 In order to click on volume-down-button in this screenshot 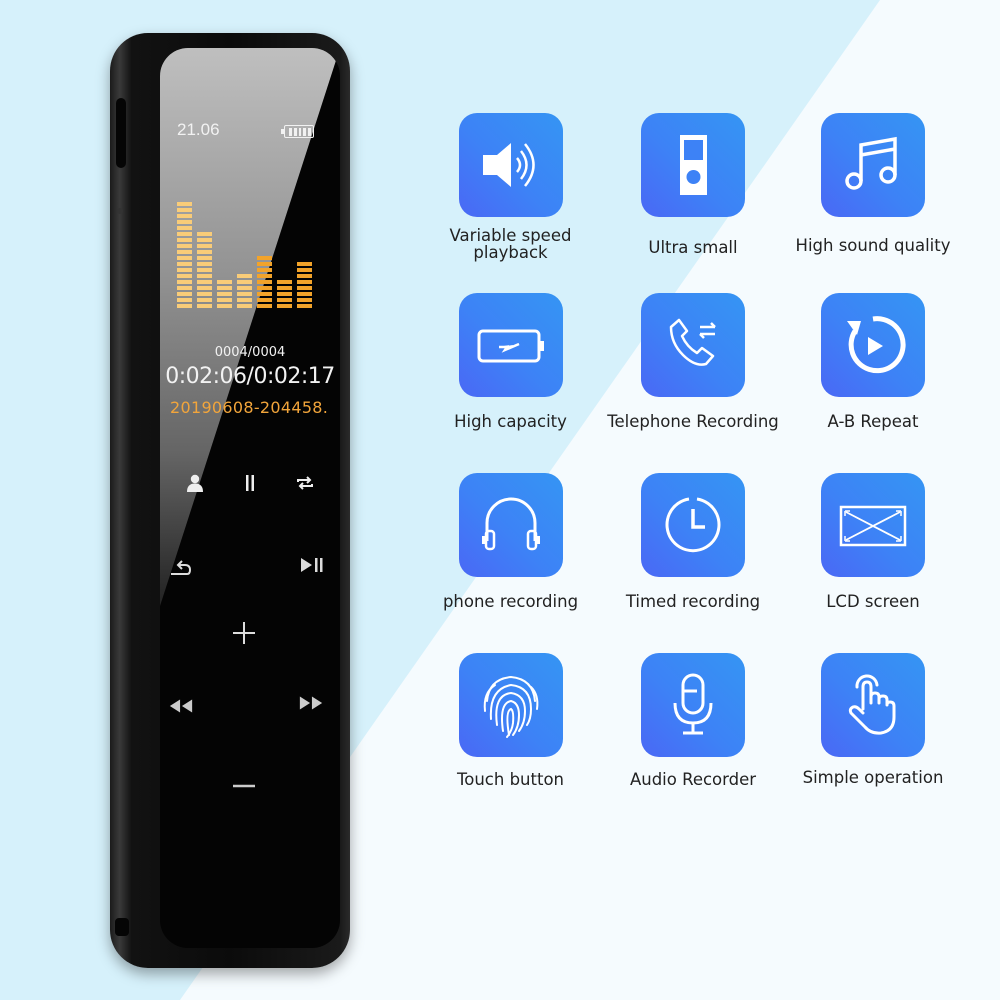, I will do `click(244, 786)`.